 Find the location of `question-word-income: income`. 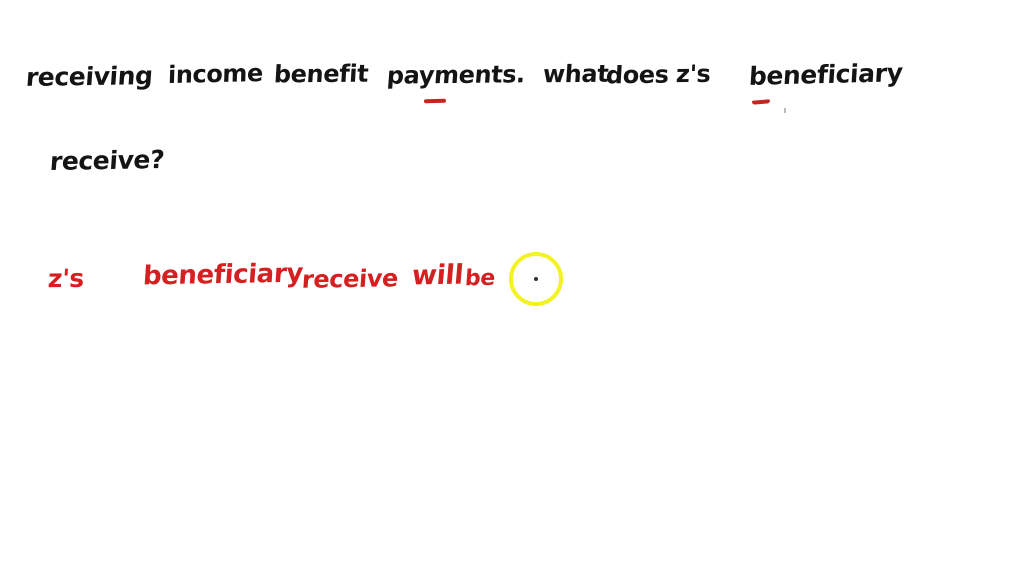

question-word-income: income is located at coordinates (215, 74).